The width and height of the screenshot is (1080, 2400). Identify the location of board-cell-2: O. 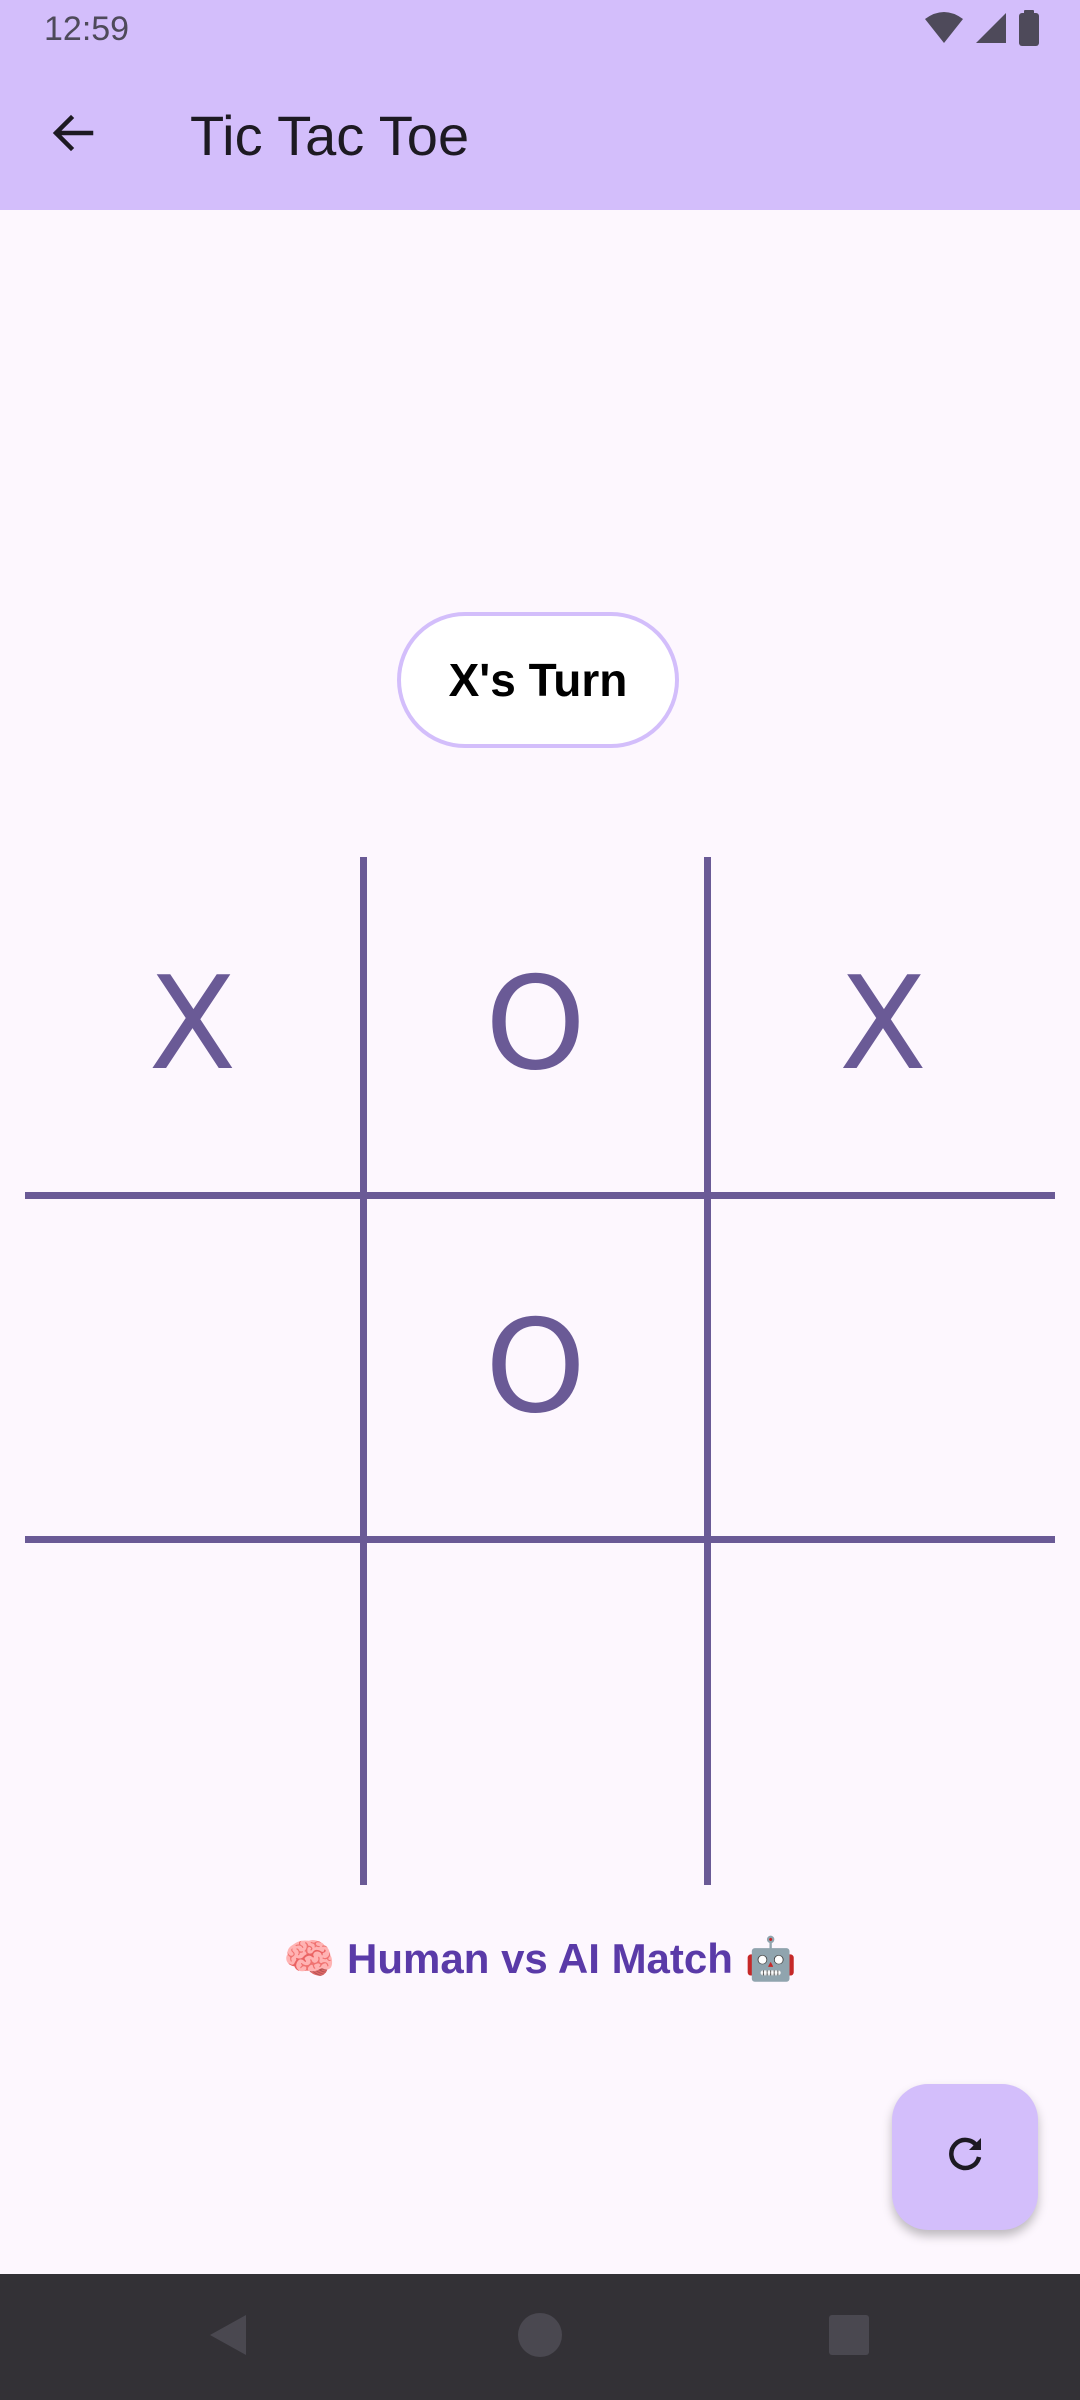
(535, 1024).